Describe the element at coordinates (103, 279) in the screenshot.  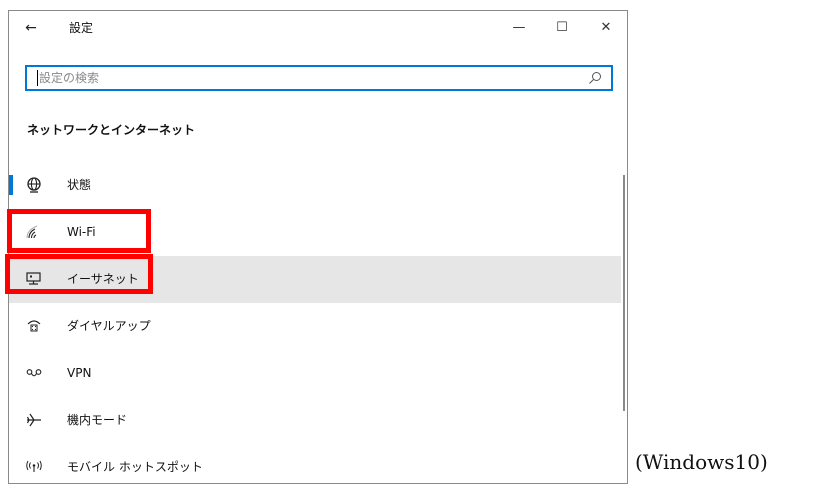
I see `nav-label: イーサネット` at that location.